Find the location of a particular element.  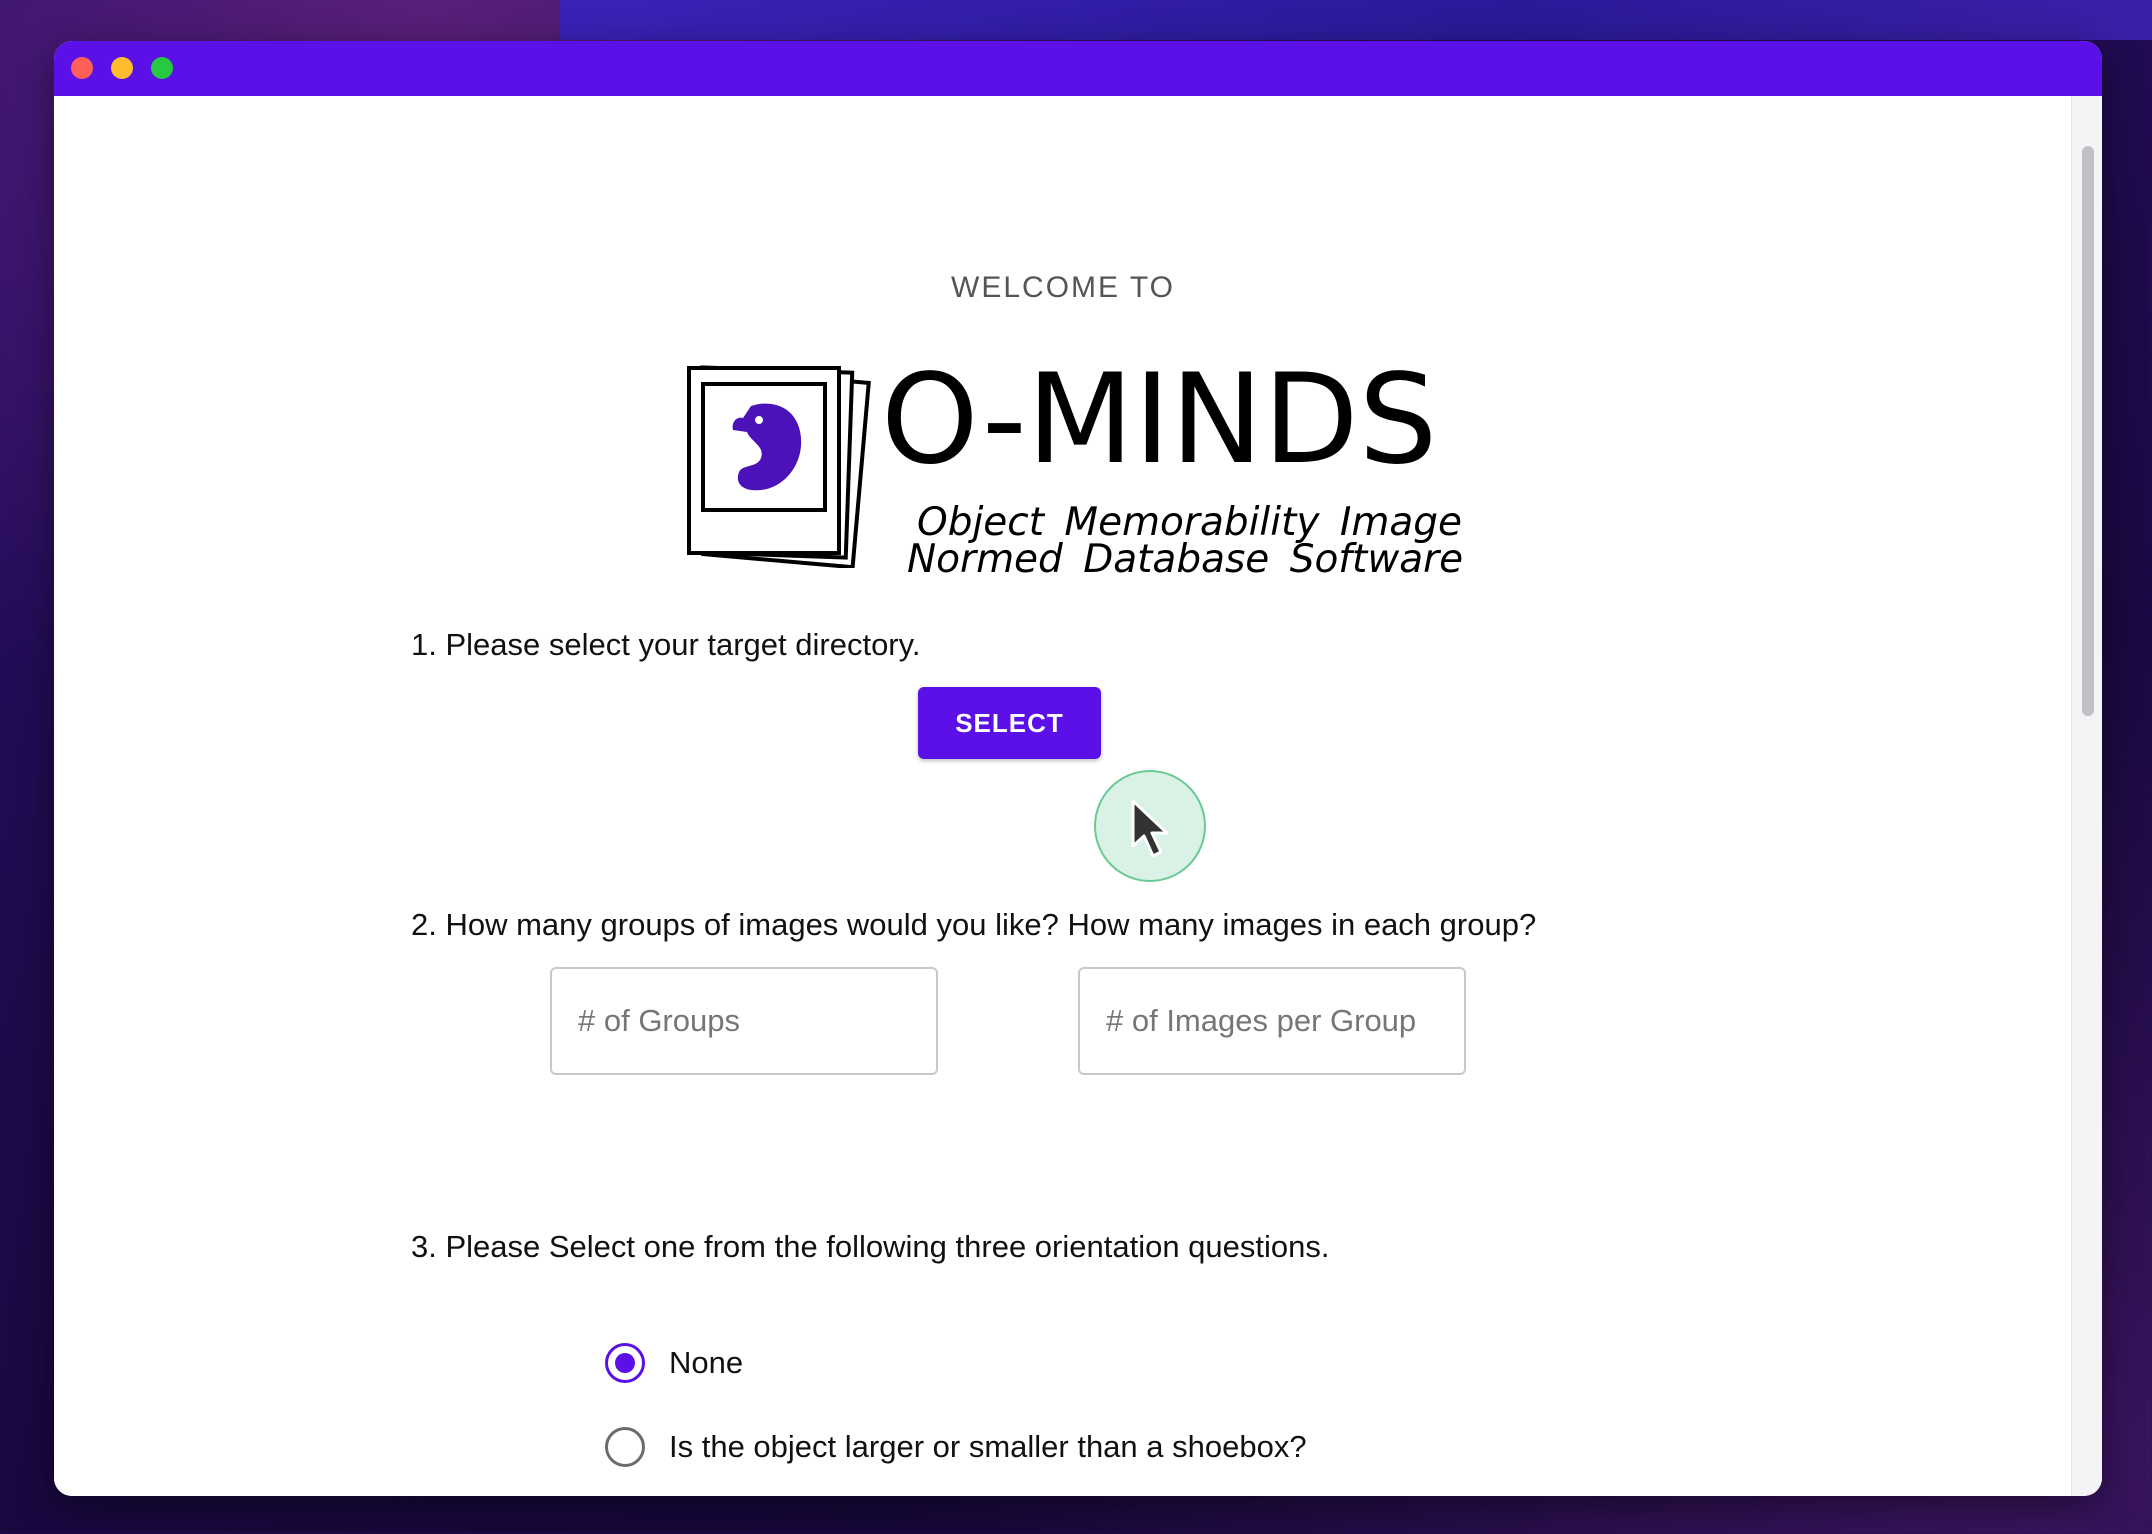

window-minimize-button is located at coordinates (122, 68).